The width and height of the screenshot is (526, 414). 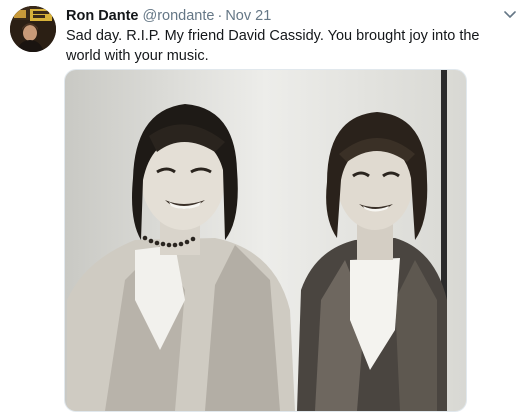 I want to click on author-handle: @rondante, so click(x=179, y=16).